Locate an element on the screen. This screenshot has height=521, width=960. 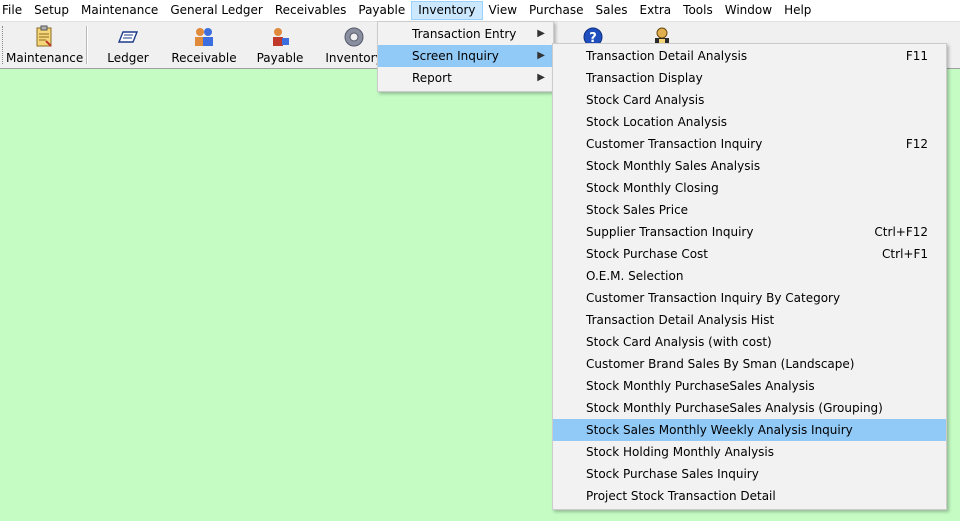
toolbar-separator is located at coordinates (87, 45).